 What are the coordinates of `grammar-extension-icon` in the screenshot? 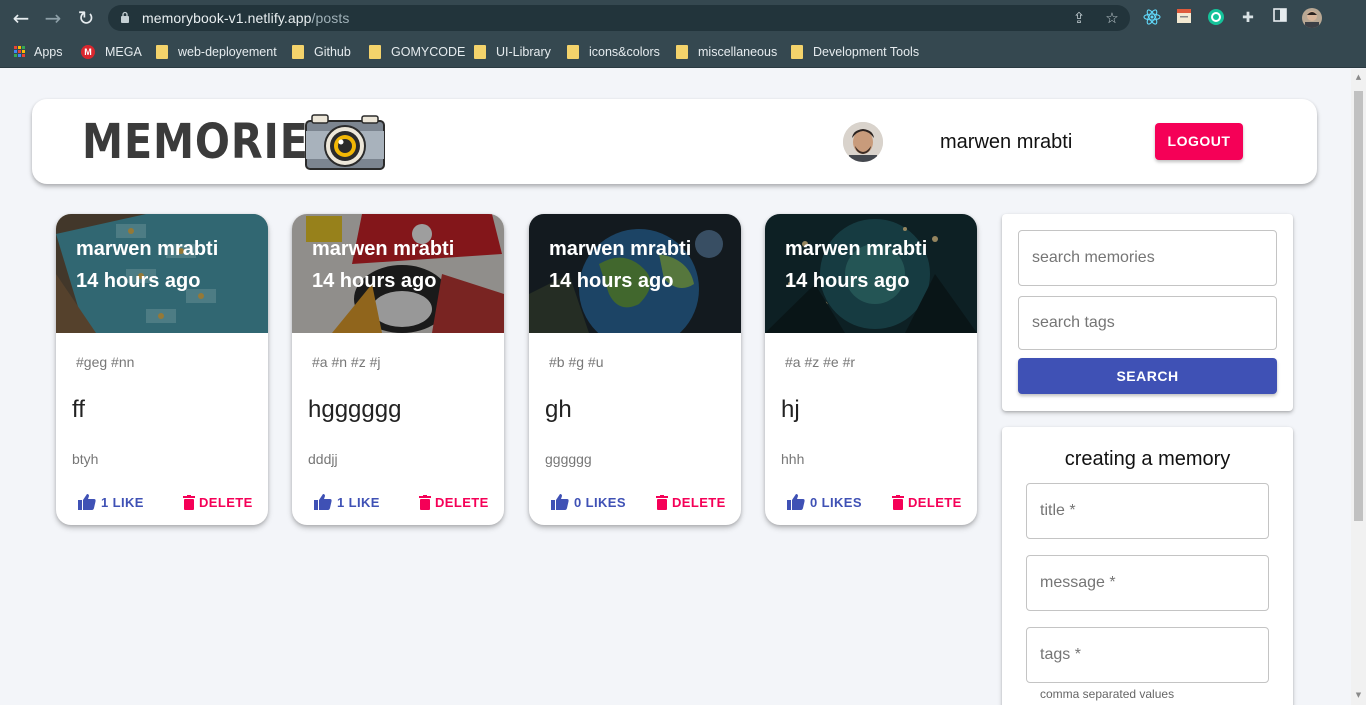 It's located at (1216, 18).